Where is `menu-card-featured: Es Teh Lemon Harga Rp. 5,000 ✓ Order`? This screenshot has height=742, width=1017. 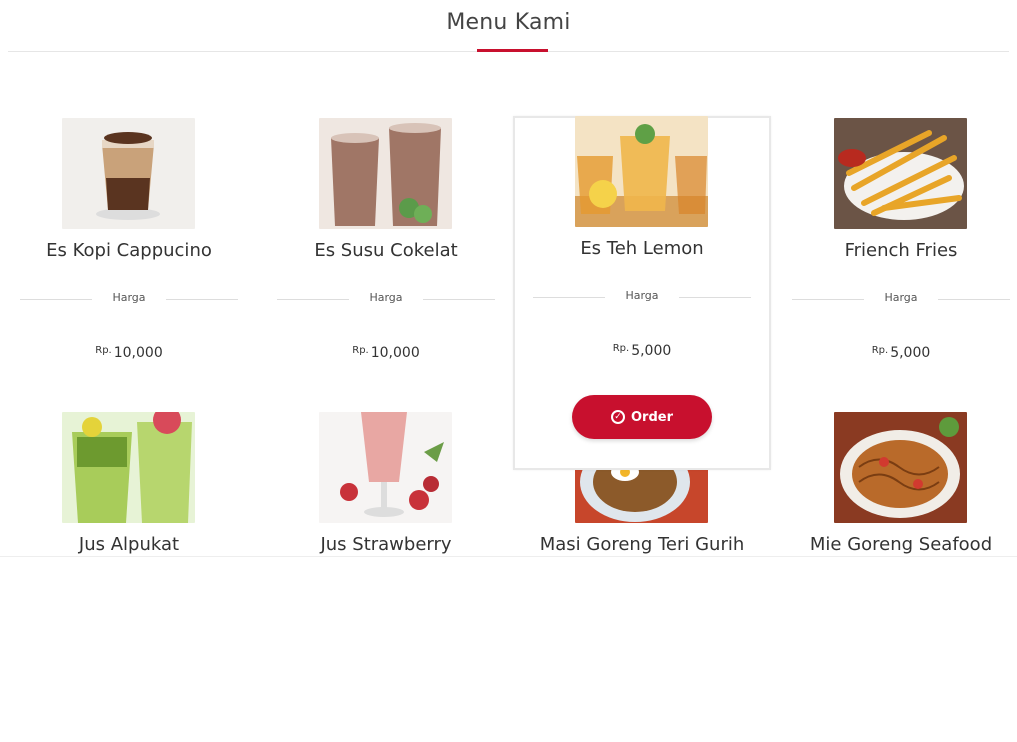 menu-card-featured: Es Teh Lemon Harga Rp. 5,000 ✓ Order is located at coordinates (642, 293).